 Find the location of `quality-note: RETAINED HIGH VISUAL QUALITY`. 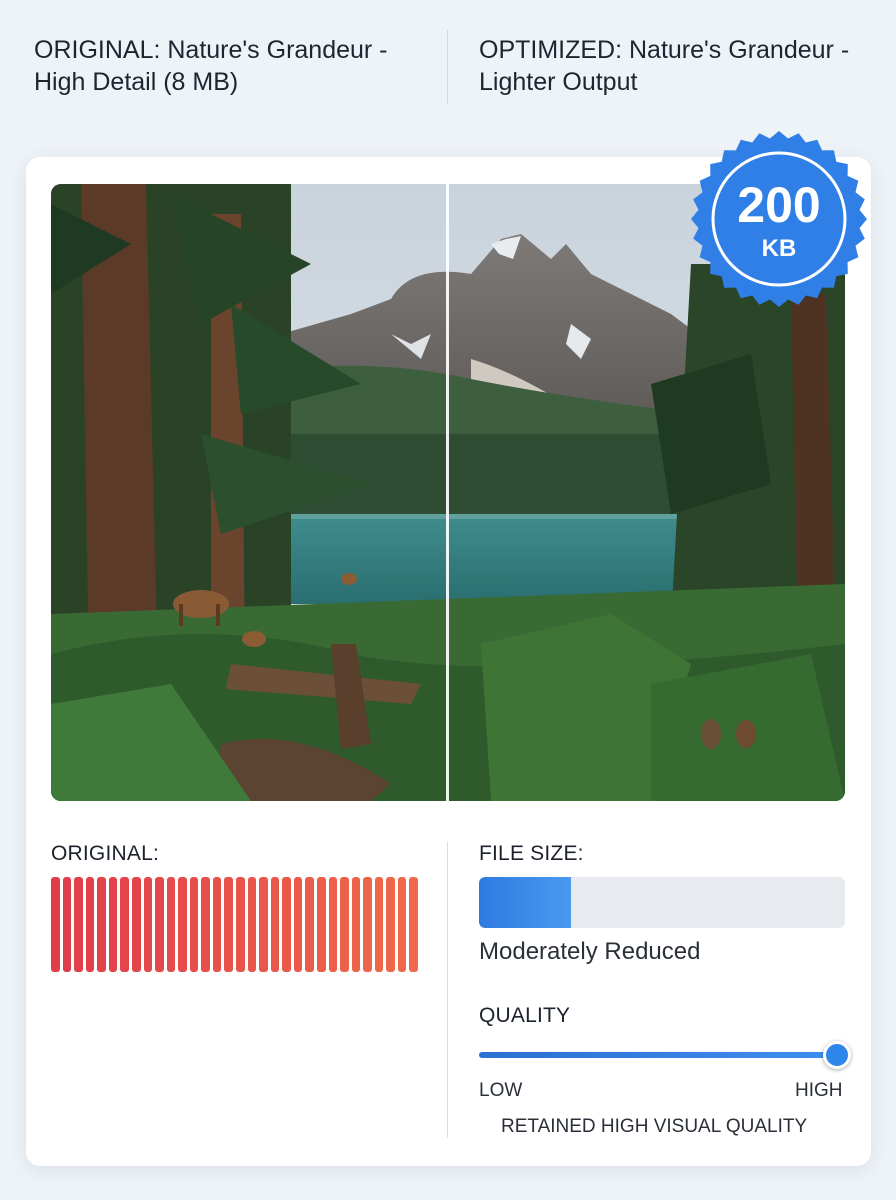

quality-note: RETAINED HIGH VISUAL QUALITY is located at coordinates (654, 1126).